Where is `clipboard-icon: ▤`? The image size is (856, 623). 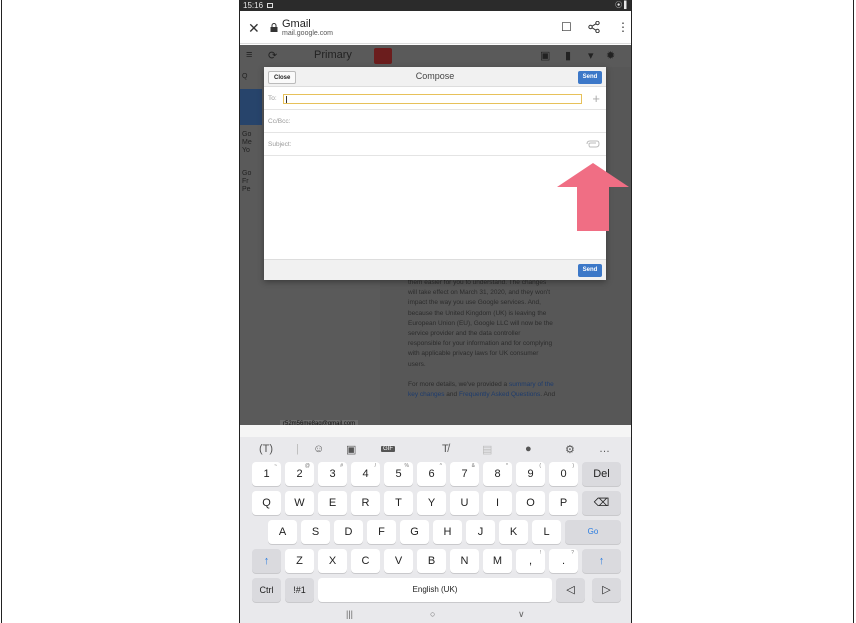
clipboard-icon: ▤ is located at coordinates (487, 449).